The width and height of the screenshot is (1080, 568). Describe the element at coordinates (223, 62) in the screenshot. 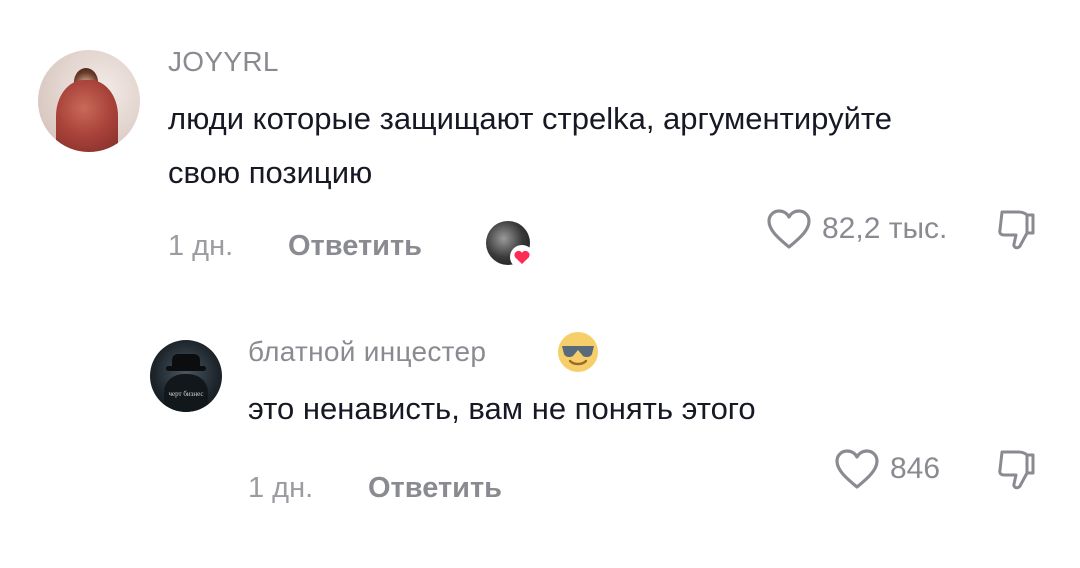

I see `comment-username: JOYYRL` at that location.